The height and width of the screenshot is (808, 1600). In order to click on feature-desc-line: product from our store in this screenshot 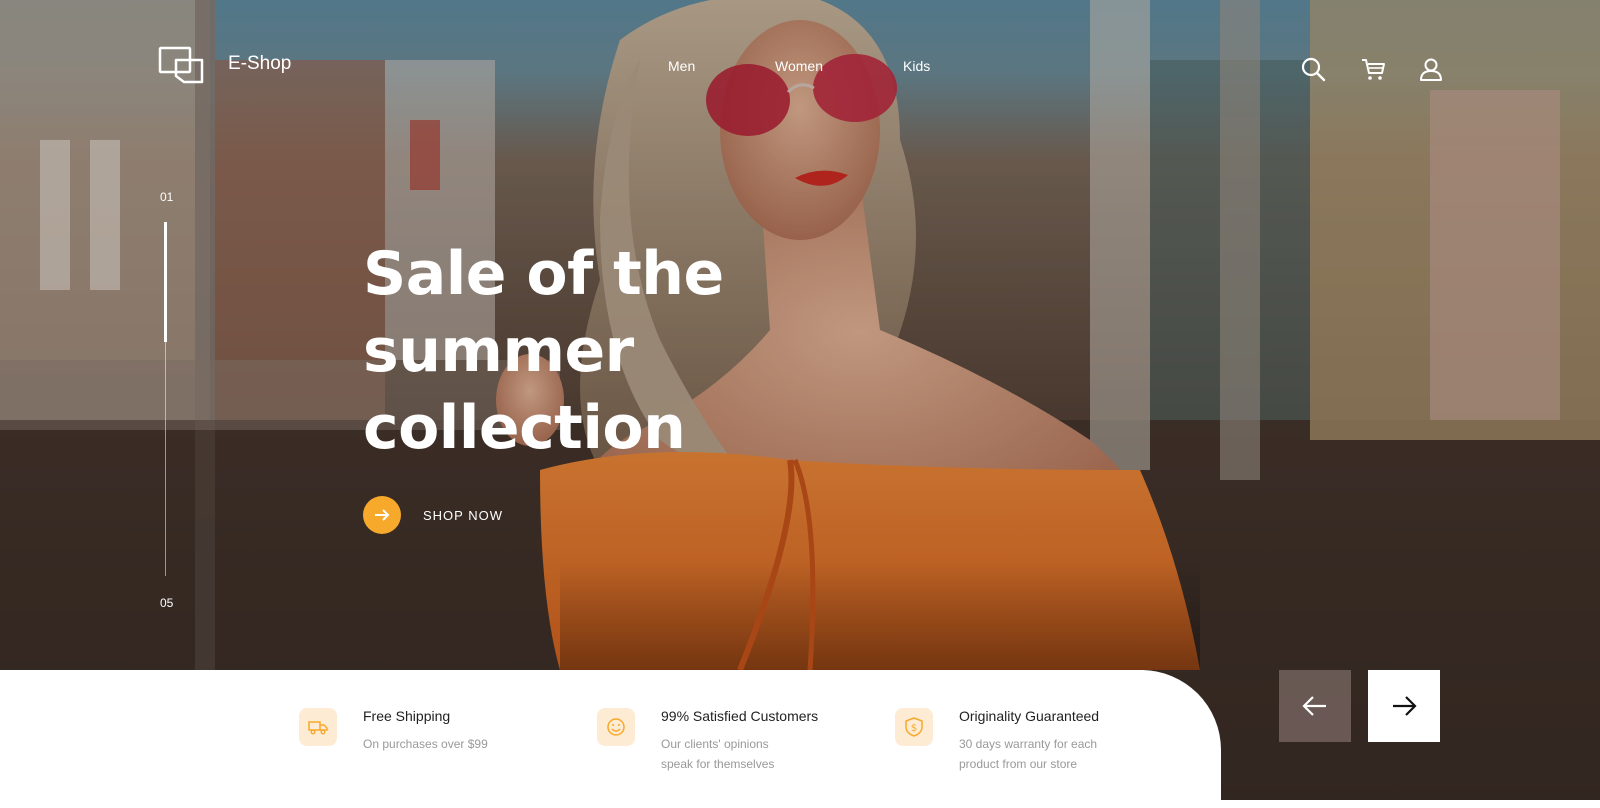, I will do `click(1018, 764)`.